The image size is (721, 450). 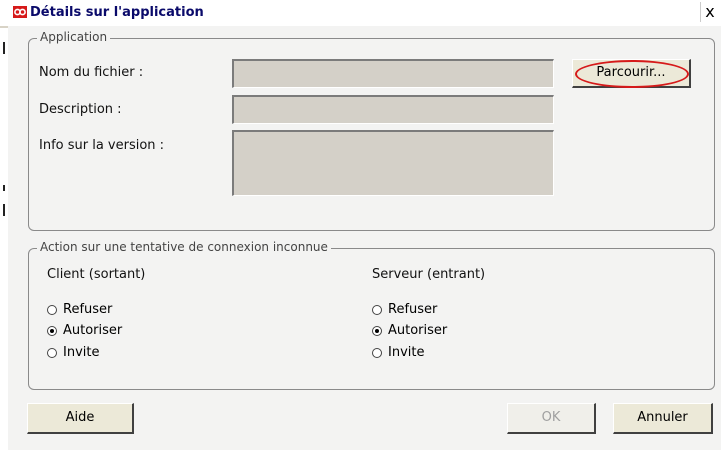 I want to click on server-radio-refuse: Refuser, so click(x=404, y=309).